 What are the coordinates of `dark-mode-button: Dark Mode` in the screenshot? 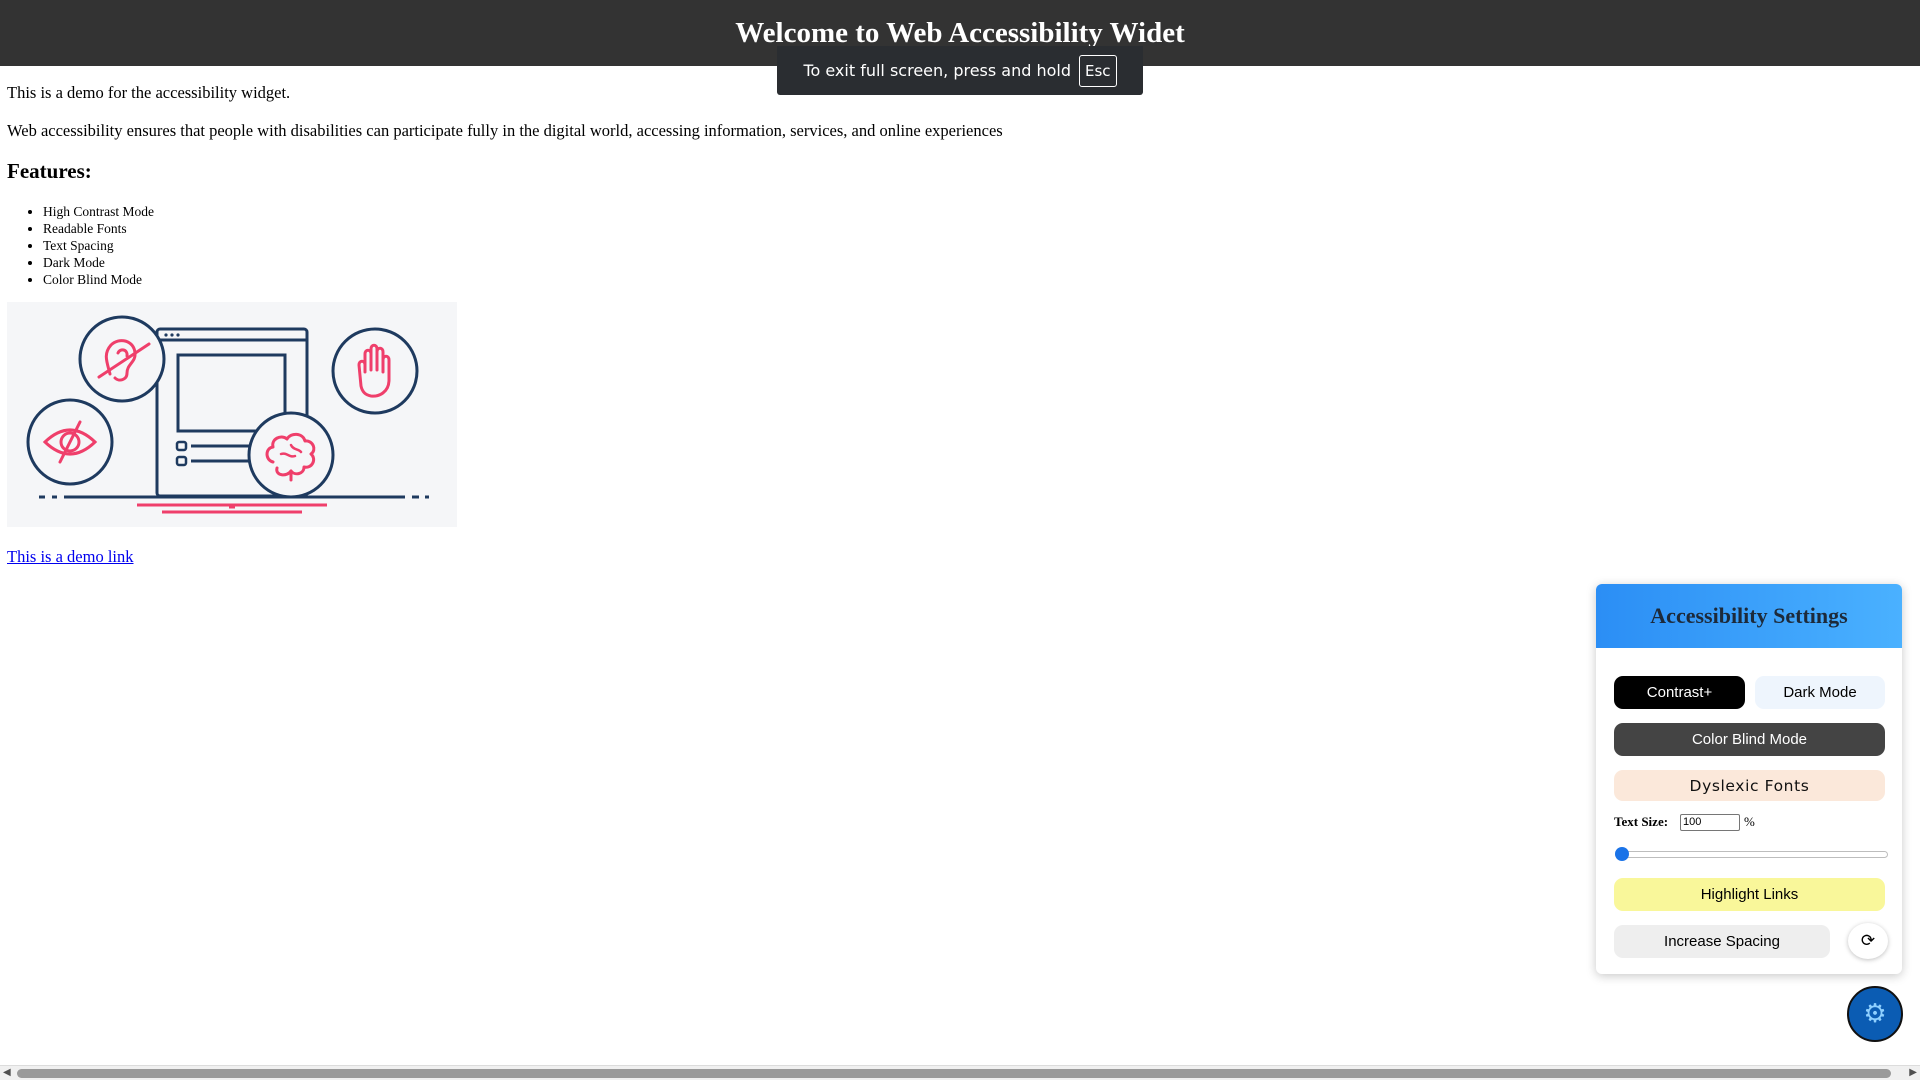 It's located at (1820, 692).